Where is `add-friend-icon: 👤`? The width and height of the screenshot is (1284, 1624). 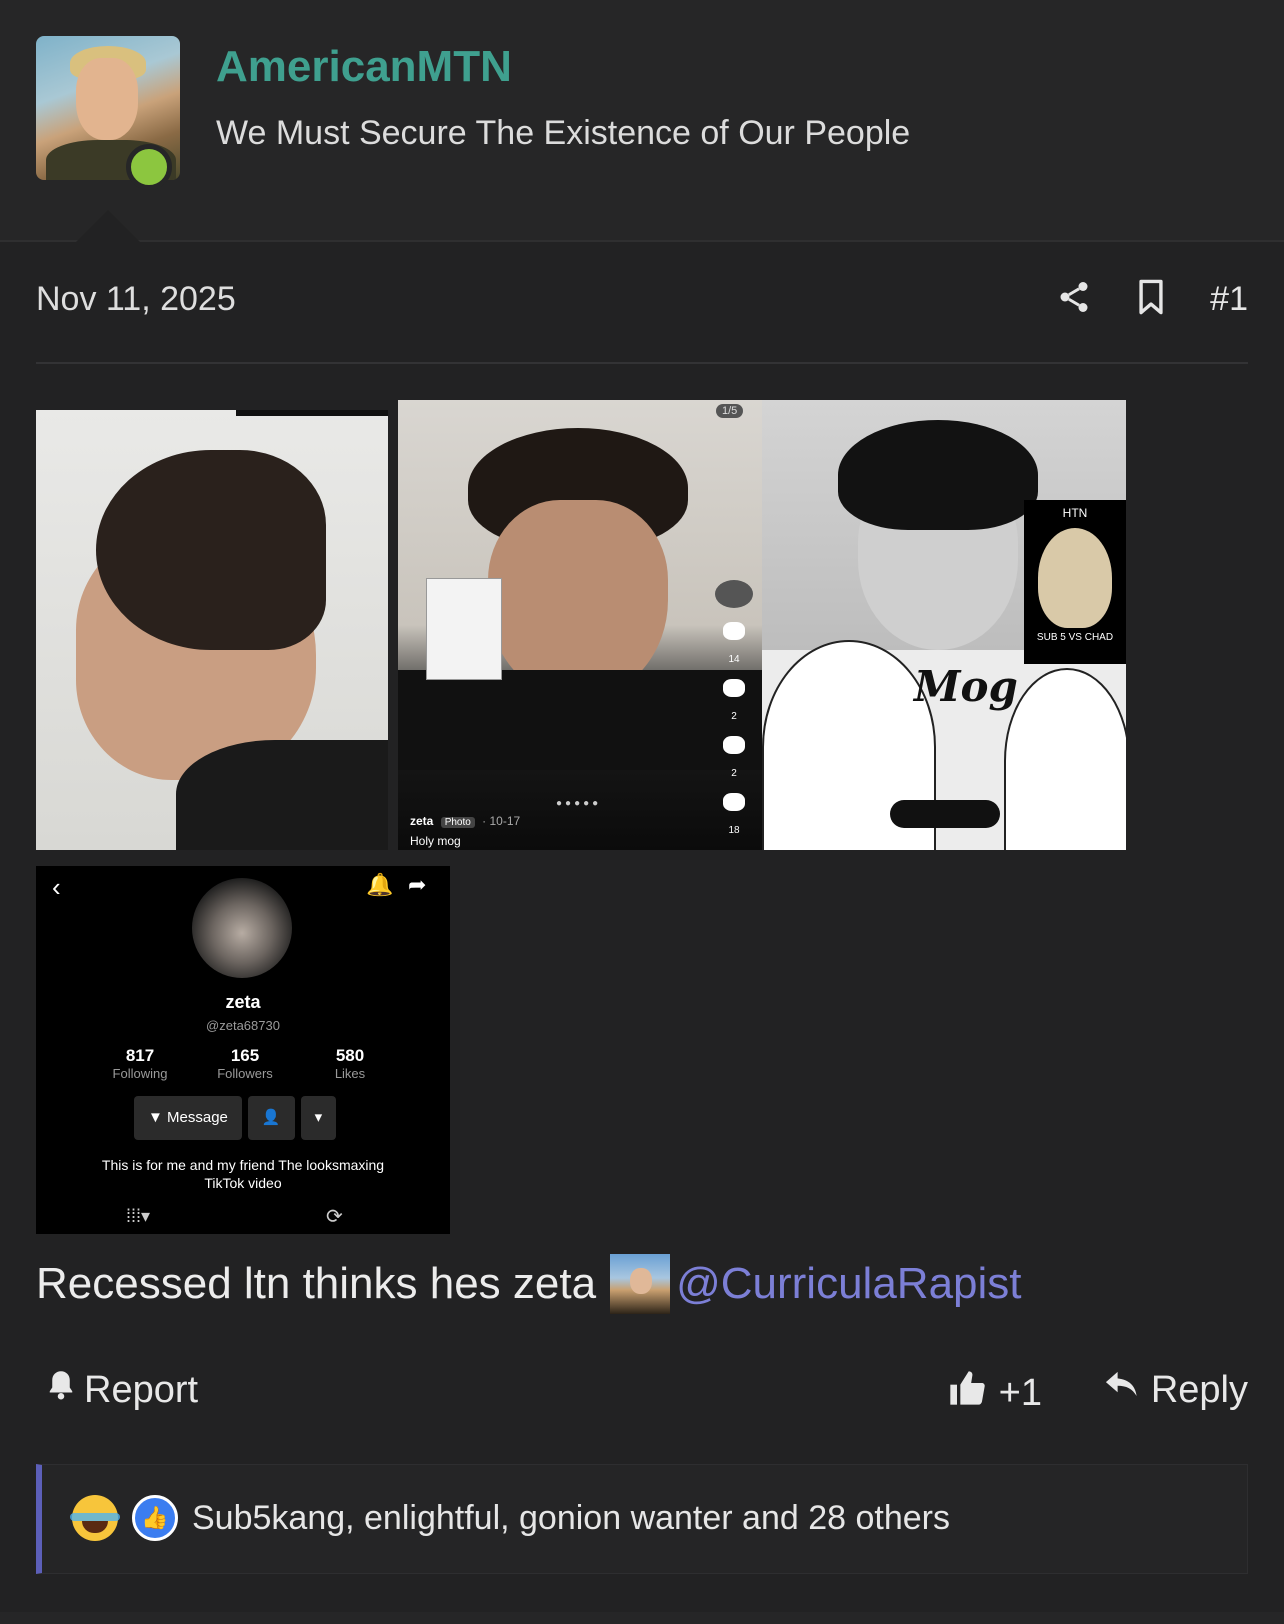
add-friend-icon: 👤 is located at coordinates (271, 1118).